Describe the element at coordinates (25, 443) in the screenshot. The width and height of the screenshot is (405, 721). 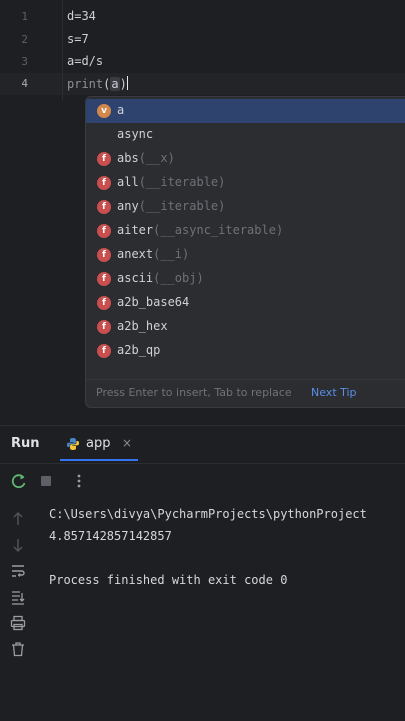
I see `run-title: Run` at that location.